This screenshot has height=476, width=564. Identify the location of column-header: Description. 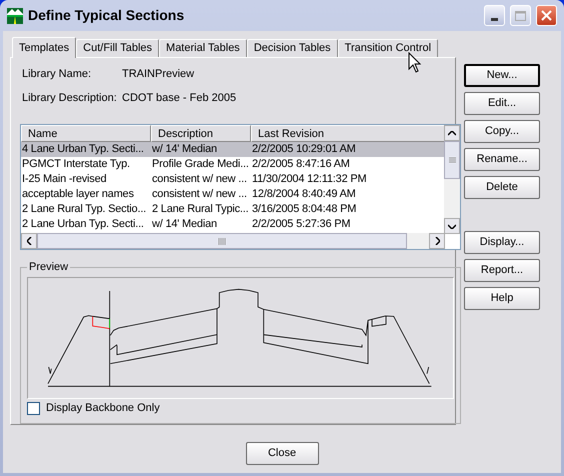
(201, 133).